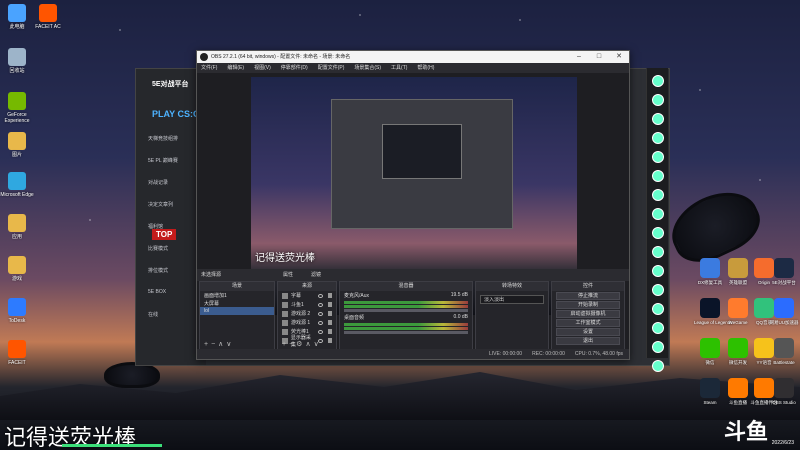  Describe the element at coordinates (512, 299) in the screenshot. I see `transition-select: 淡入淡出` at that location.